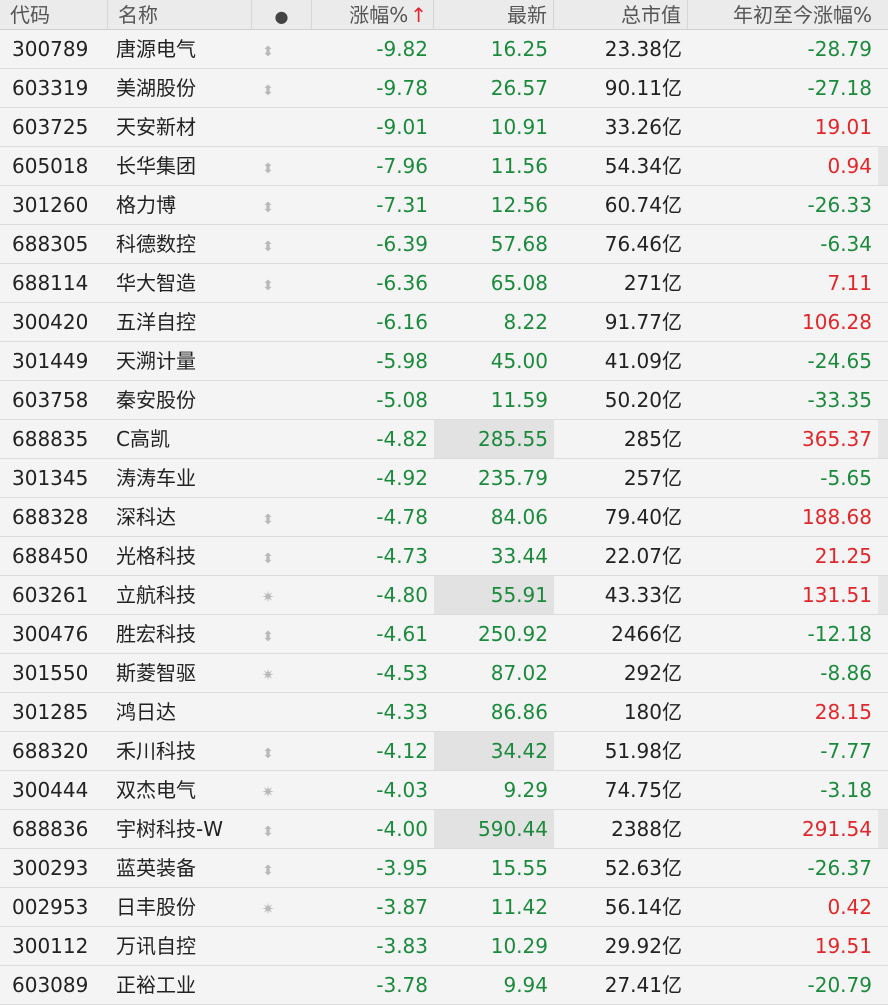 This screenshot has height=1005, width=888. Describe the element at coordinates (837, 829) in the screenshot. I see `ytd-change: 291.54` at that location.